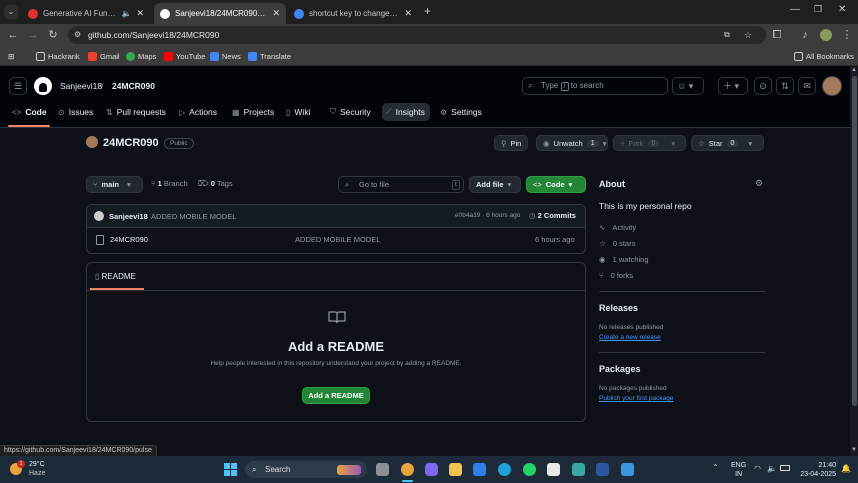 The image size is (858, 483). I want to click on watching-link: ◉ 1 watching, so click(624, 259).